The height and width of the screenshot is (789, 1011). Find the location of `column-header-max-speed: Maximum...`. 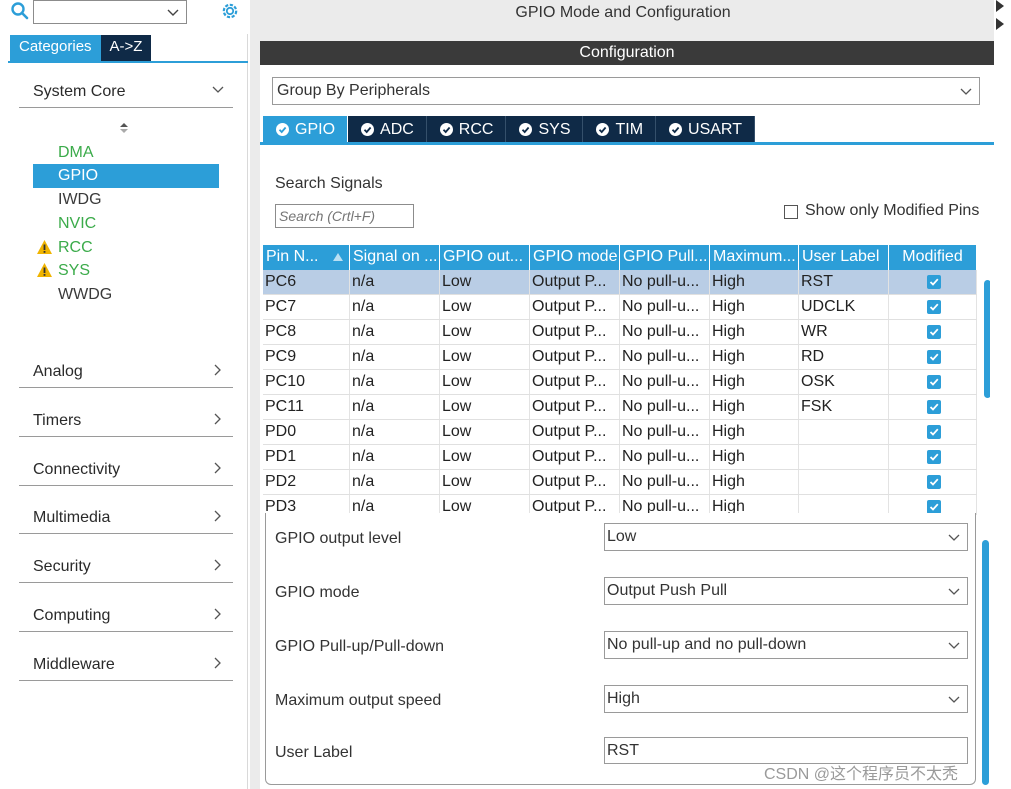

column-header-max-speed: Maximum... is located at coordinates (754, 257).